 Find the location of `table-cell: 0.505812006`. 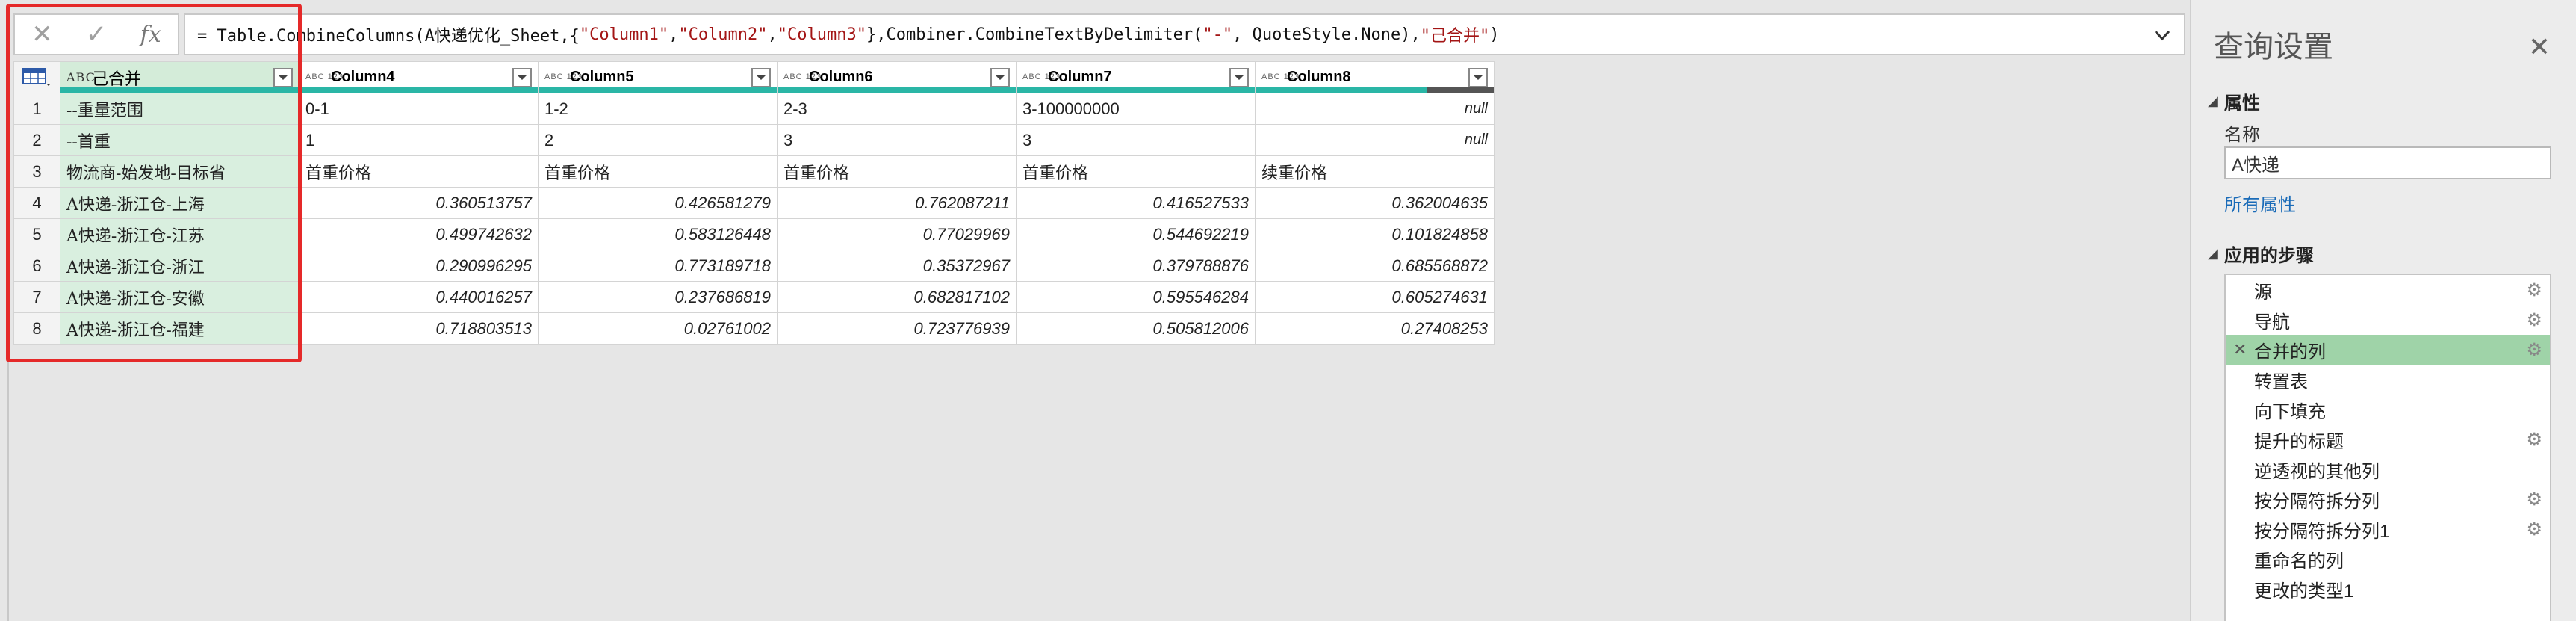

table-cell: 0.505812006 is located at coordinates (1136, 328).